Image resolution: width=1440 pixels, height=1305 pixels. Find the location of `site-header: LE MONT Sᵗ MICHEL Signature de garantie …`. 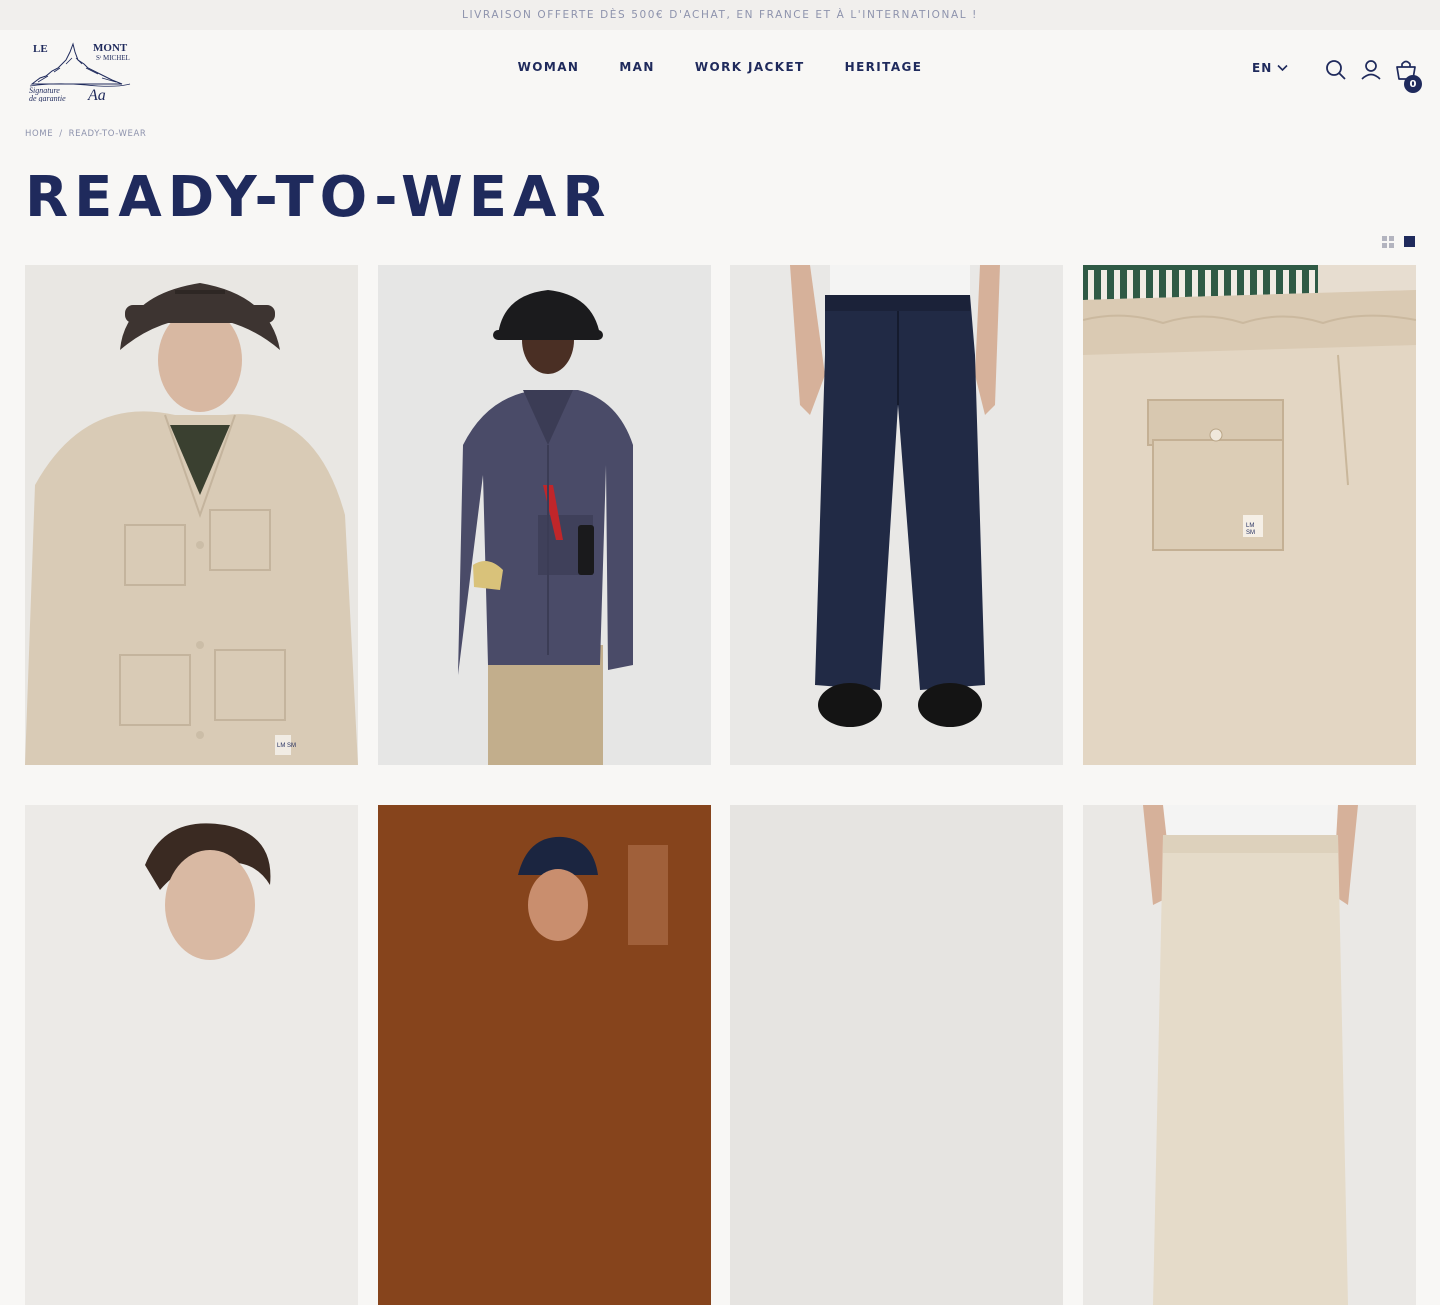

site-header: LE MONT Sᵗ MICHEL Signature de garantie … is located at coordinates (720, 70).